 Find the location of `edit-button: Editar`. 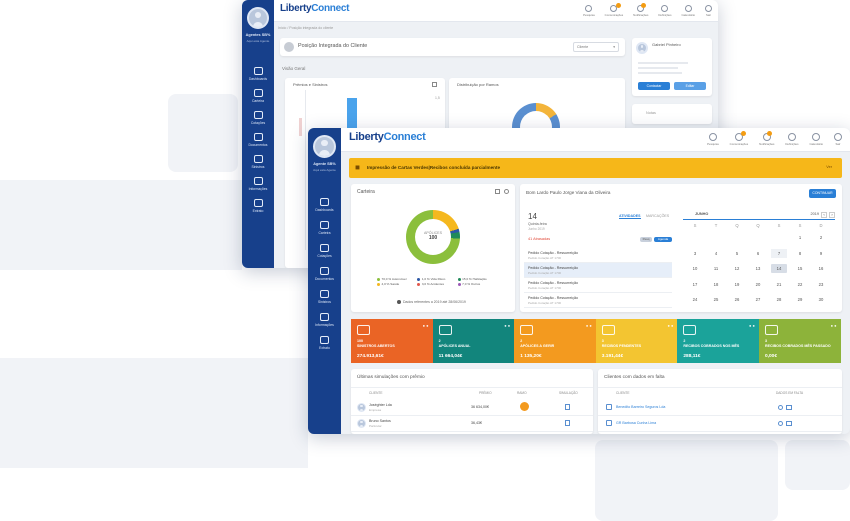

edit-button: Editar is located at coordinates (690, 86).